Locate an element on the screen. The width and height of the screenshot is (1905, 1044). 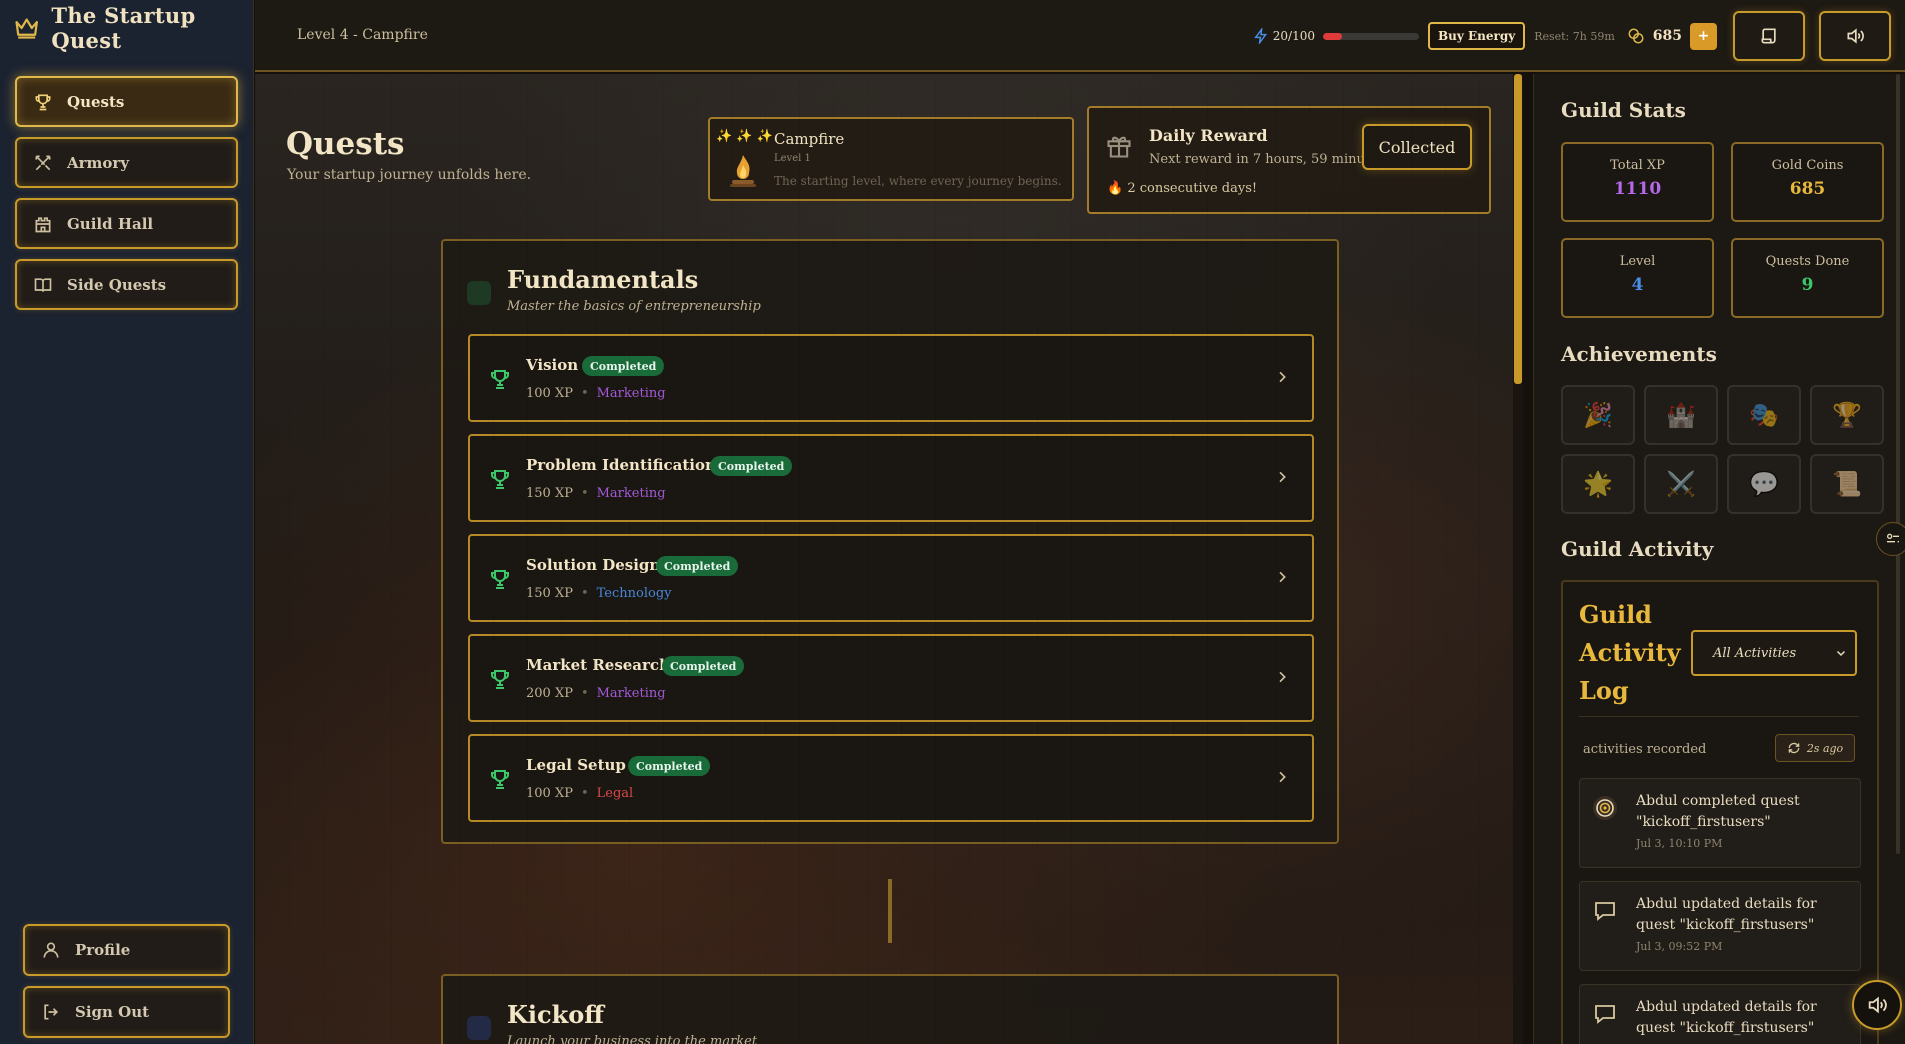
stat-gold-coins: Gold Coins 685 is located at coordinates (1807, 182).